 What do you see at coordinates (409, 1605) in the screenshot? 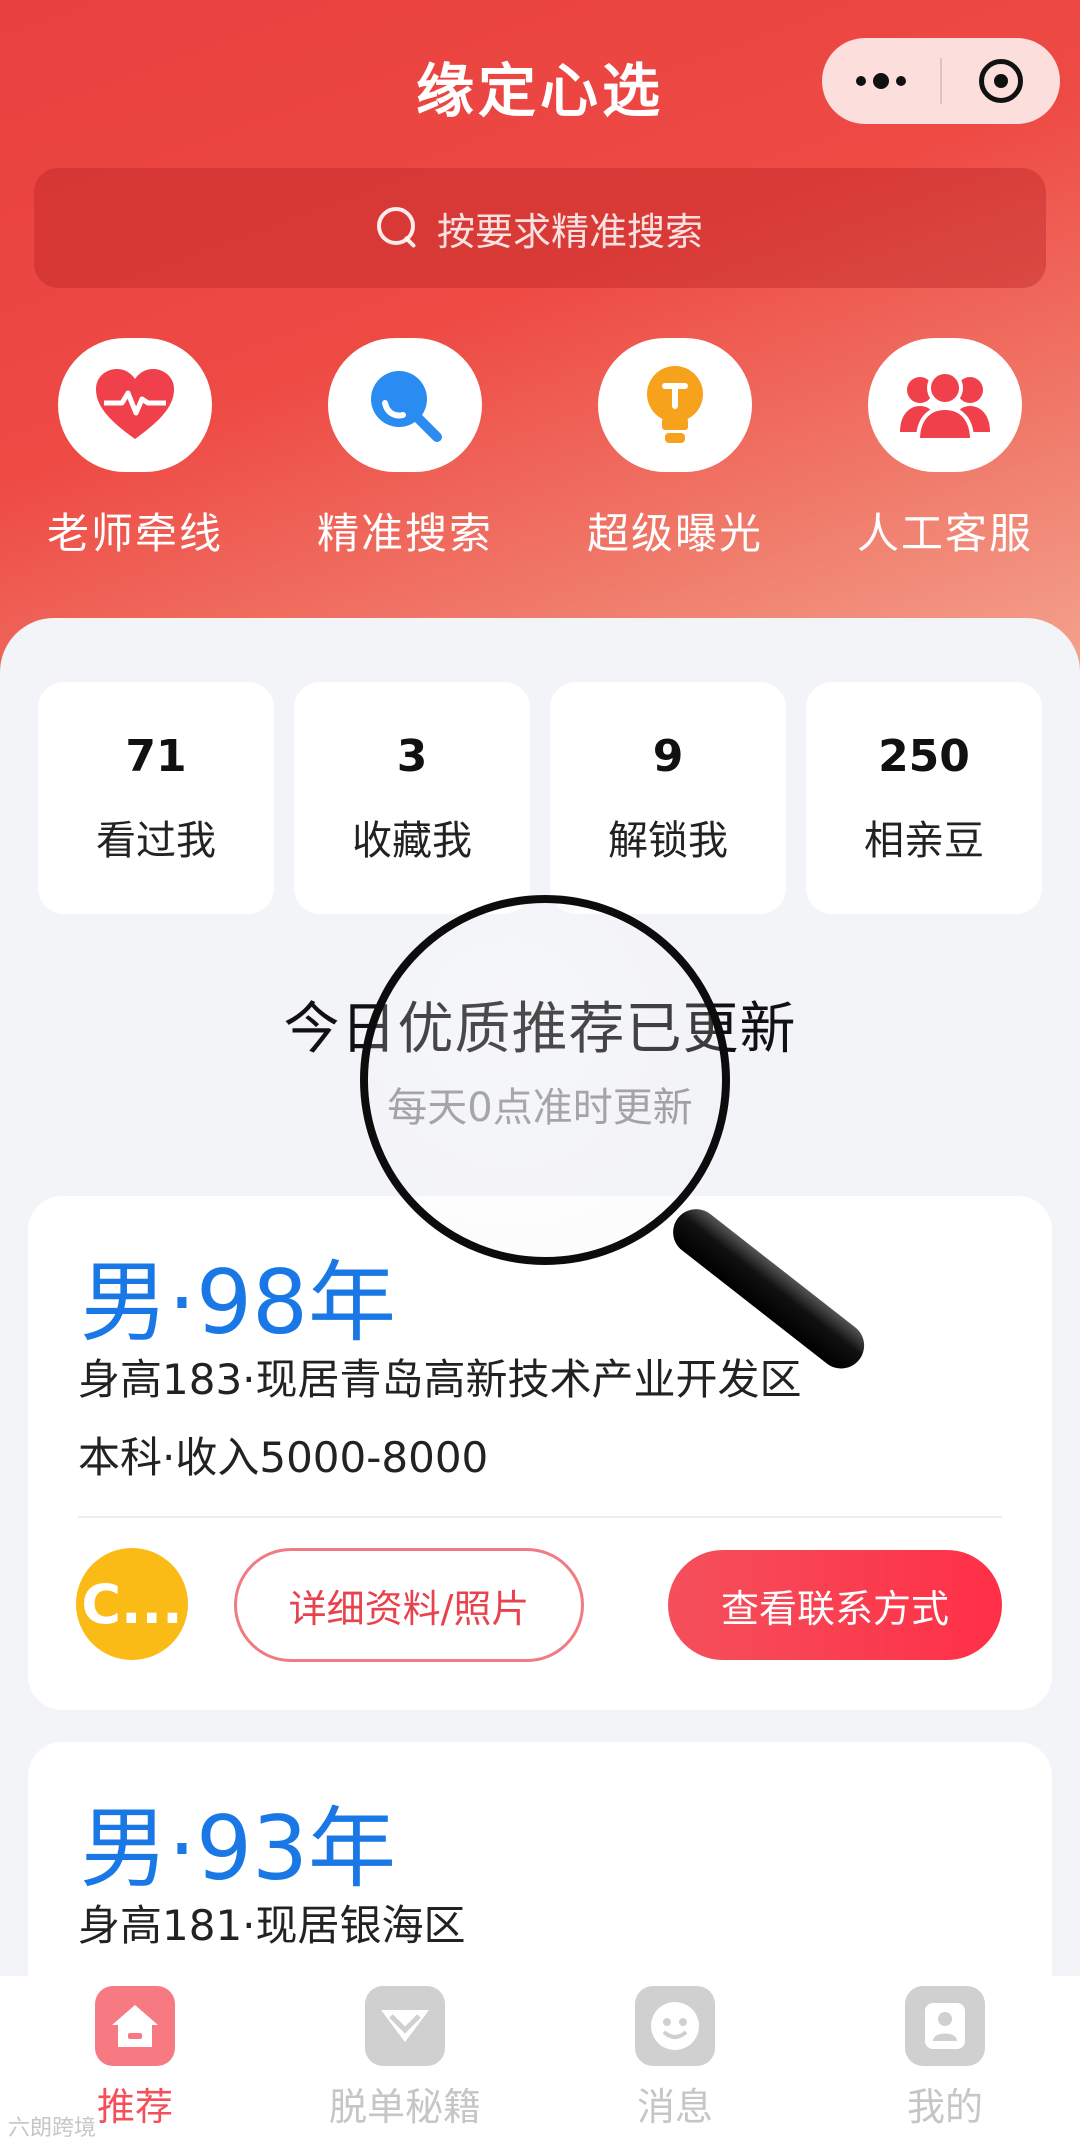
I see `detail-button: 详细资料/照片` at bounding box center [409, 1605].